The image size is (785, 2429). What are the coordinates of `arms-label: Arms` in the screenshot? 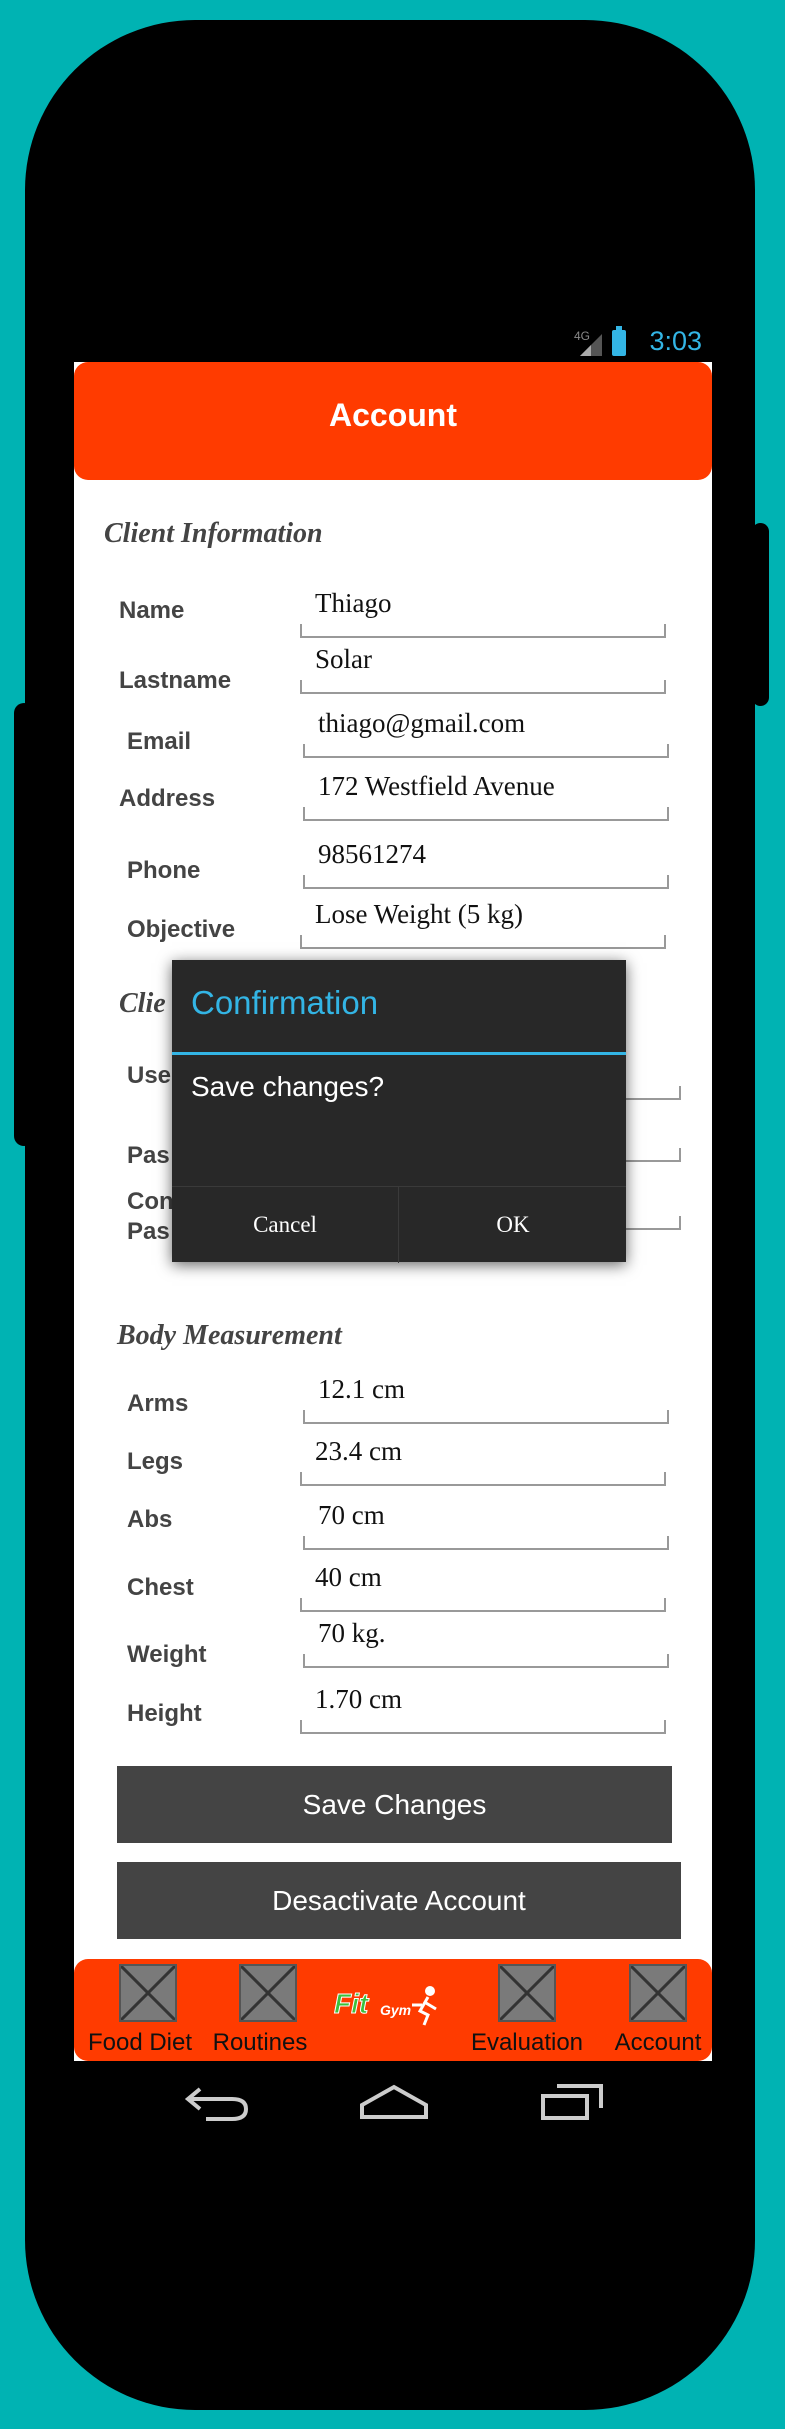 It's located at (158, 1403).